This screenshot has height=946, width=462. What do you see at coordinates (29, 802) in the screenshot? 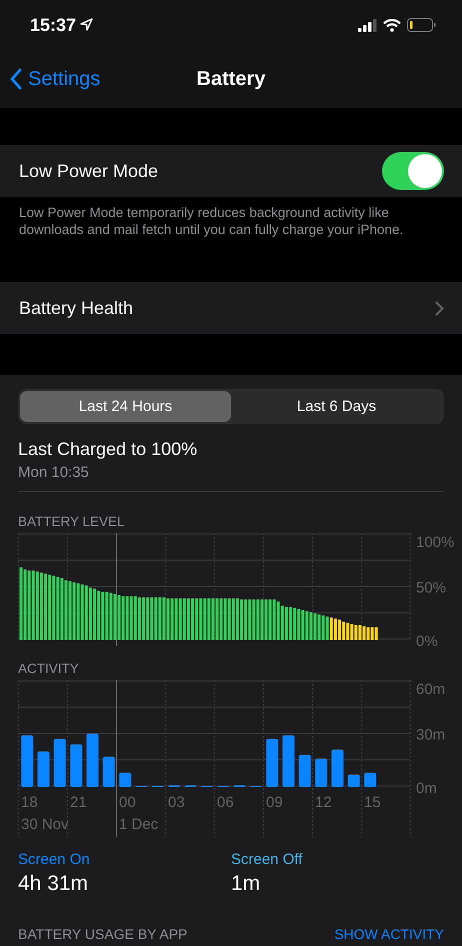
I see `axis-label: 18` at bounding box center [29, 802].